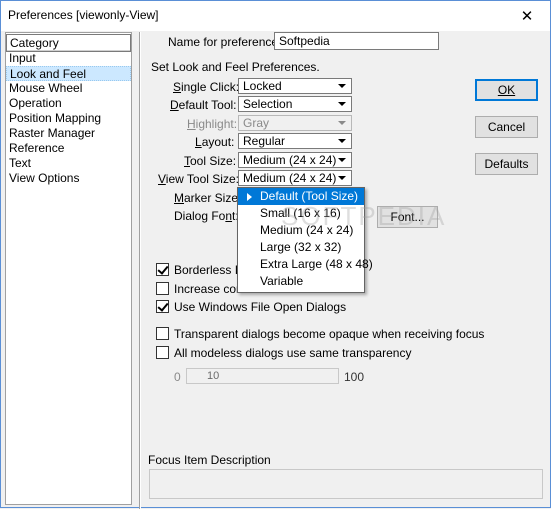 This screenshot has width=551, height=509. Describe the element at coordinates (235, 67) in the screenshot. I see `section-title: Set Look and Feel Preferences.` at that location.